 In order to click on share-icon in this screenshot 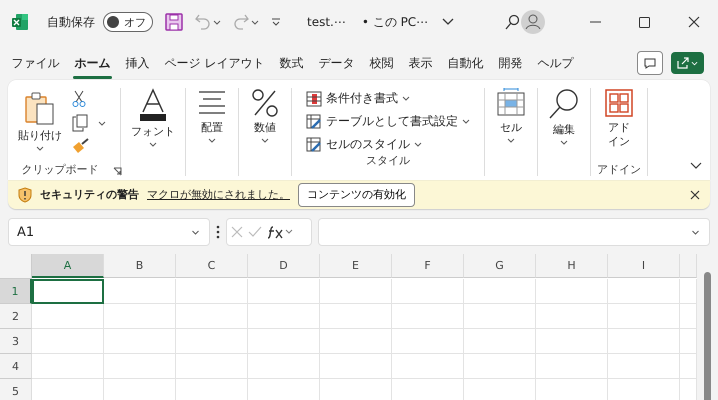, I will do `click(683, 63)`.